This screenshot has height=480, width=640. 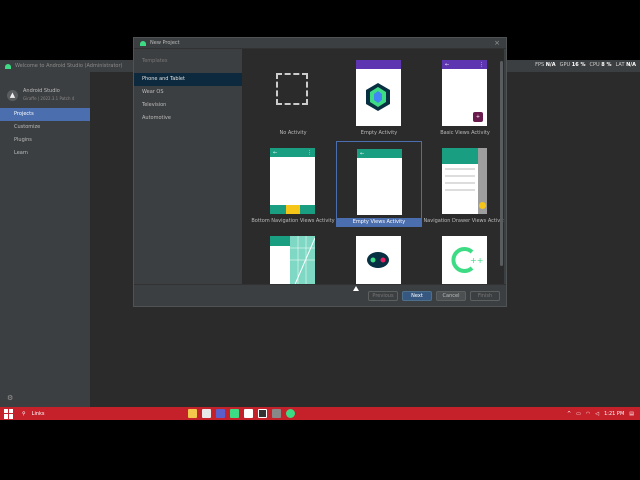 I want to click on template-label: Navigation Drawer Views Activity, so click(x=463, y=221).